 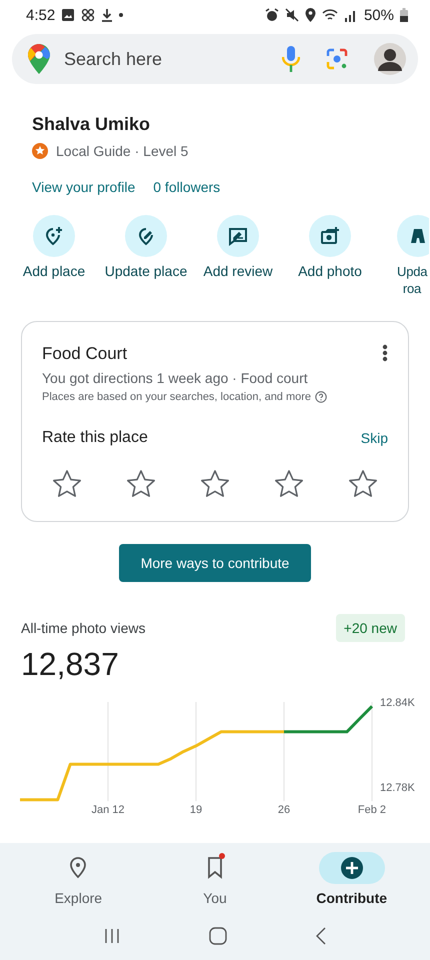 I want to click on status-time: 4:52, so click(x=41, y=15).